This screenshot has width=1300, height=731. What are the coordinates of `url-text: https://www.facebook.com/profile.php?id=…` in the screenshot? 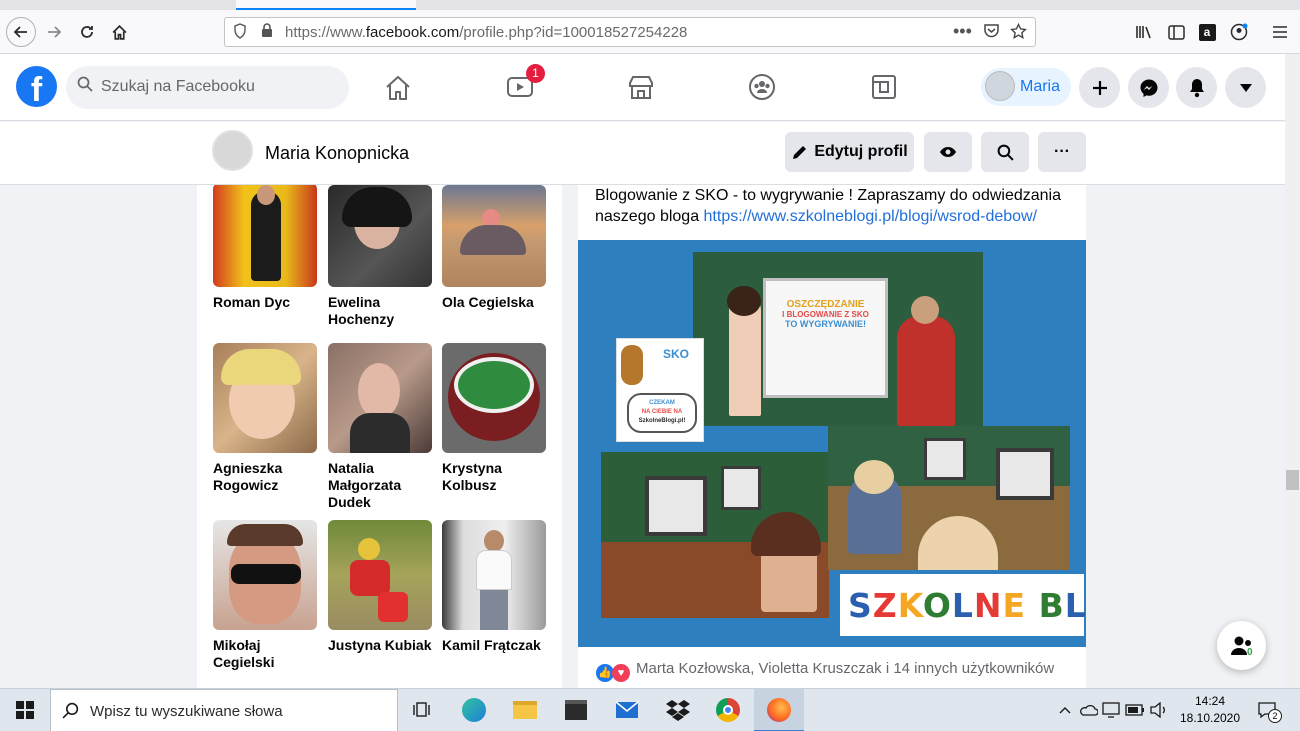 It's located at (486, 32).